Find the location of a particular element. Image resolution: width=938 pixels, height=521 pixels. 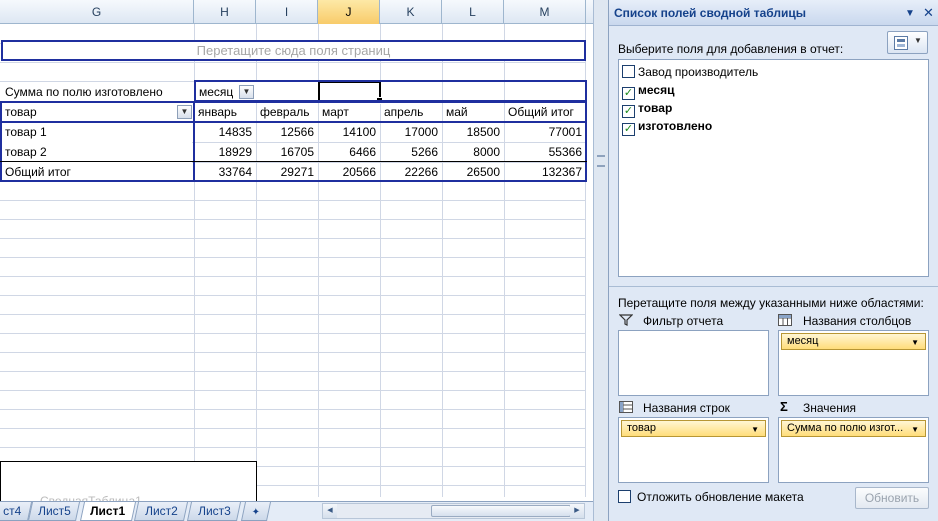

horizontal-scrollbar: ◀ ▶ is located at coordinates (453, 511).